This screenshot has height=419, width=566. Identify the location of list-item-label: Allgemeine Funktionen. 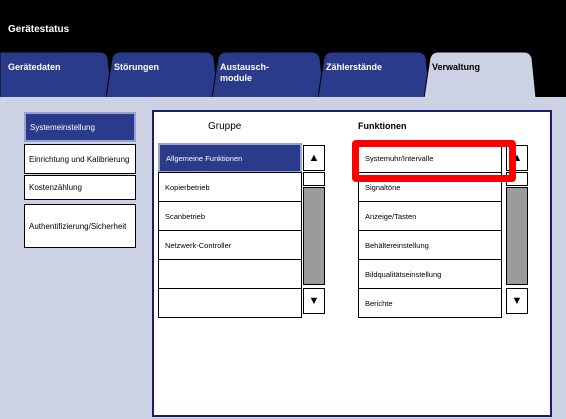
(204, 158).